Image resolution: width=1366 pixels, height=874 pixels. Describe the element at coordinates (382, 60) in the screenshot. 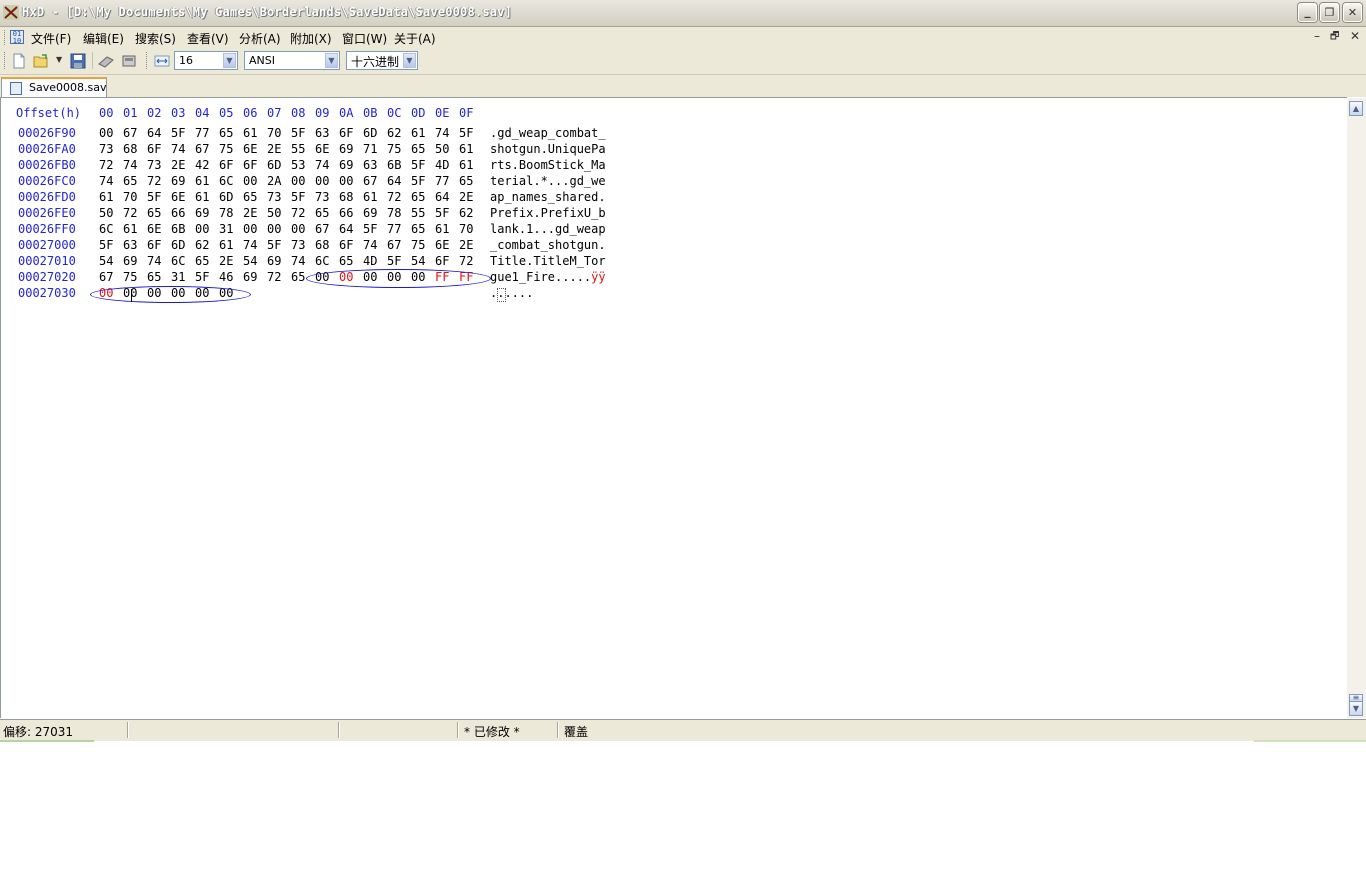

I see `offset-base-select: 十六进制 ▼` at that location.